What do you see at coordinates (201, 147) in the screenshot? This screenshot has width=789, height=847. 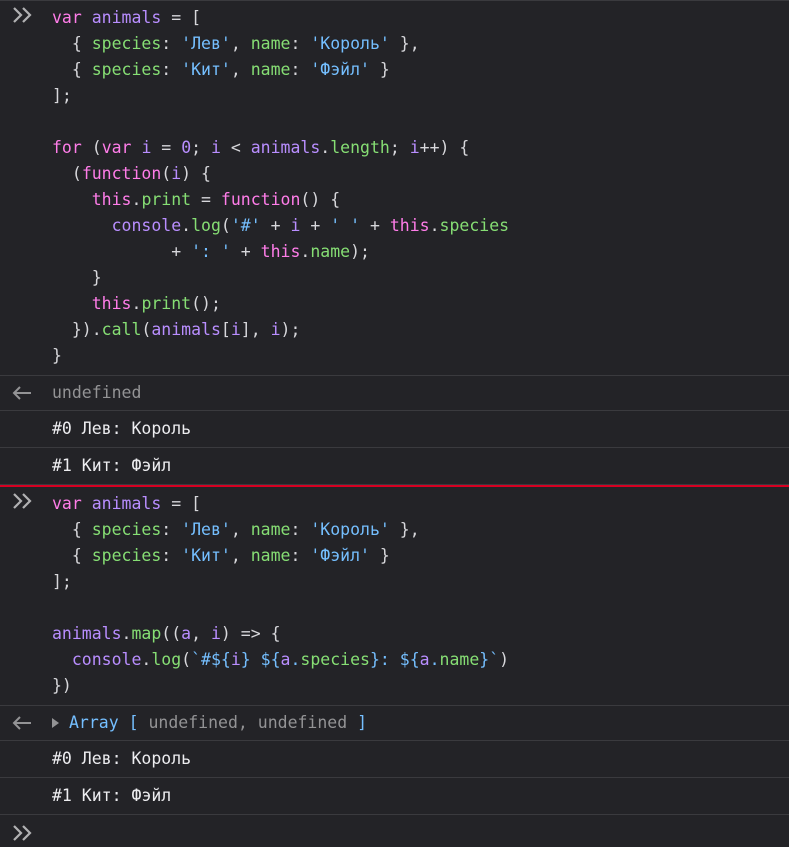 I see `code-token: ;` at bounding box center [201, 147].